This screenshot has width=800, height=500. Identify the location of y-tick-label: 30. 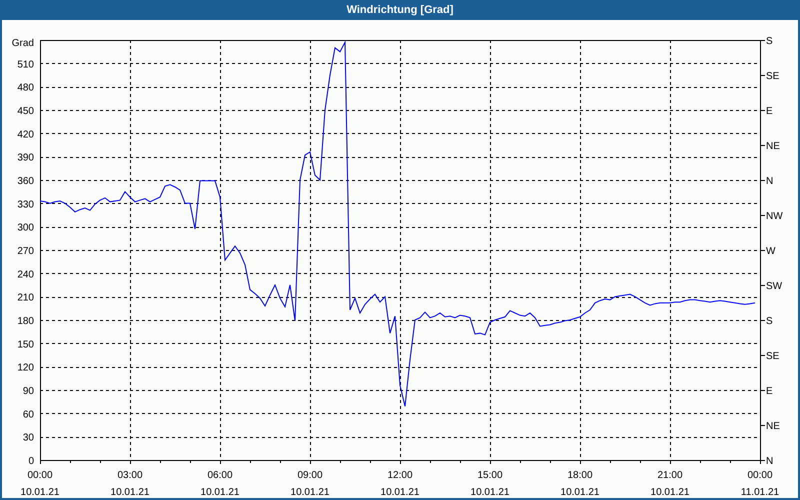
(28, 438).